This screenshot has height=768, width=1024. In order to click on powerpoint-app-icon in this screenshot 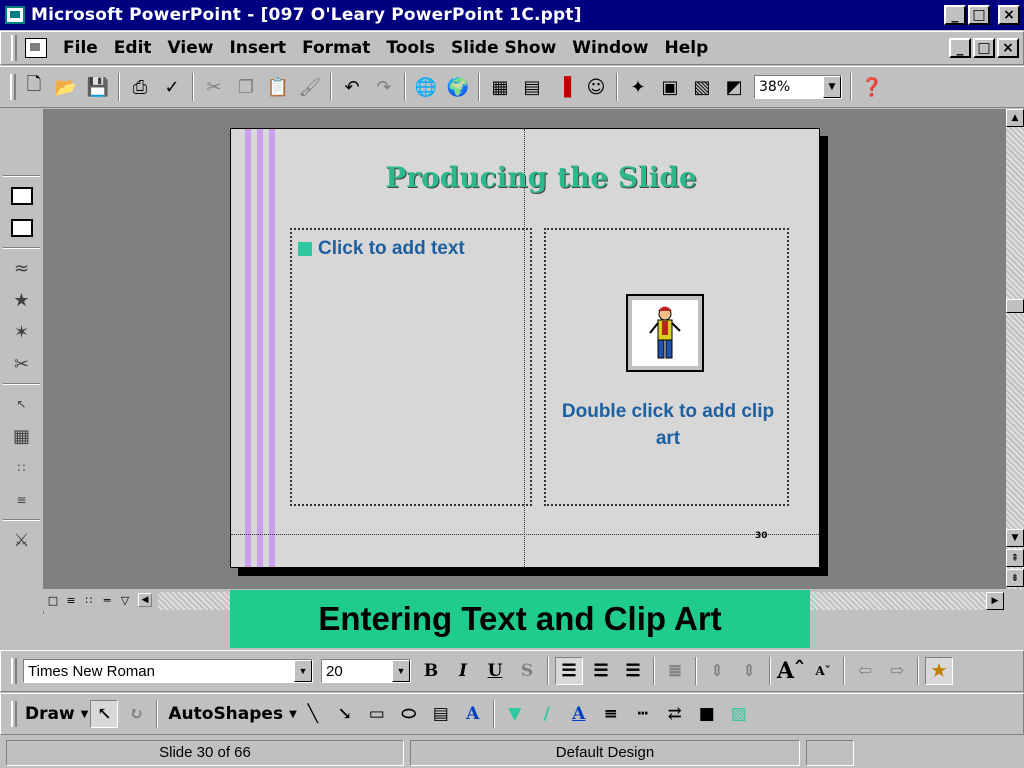, I will do `click(15, 15)`.